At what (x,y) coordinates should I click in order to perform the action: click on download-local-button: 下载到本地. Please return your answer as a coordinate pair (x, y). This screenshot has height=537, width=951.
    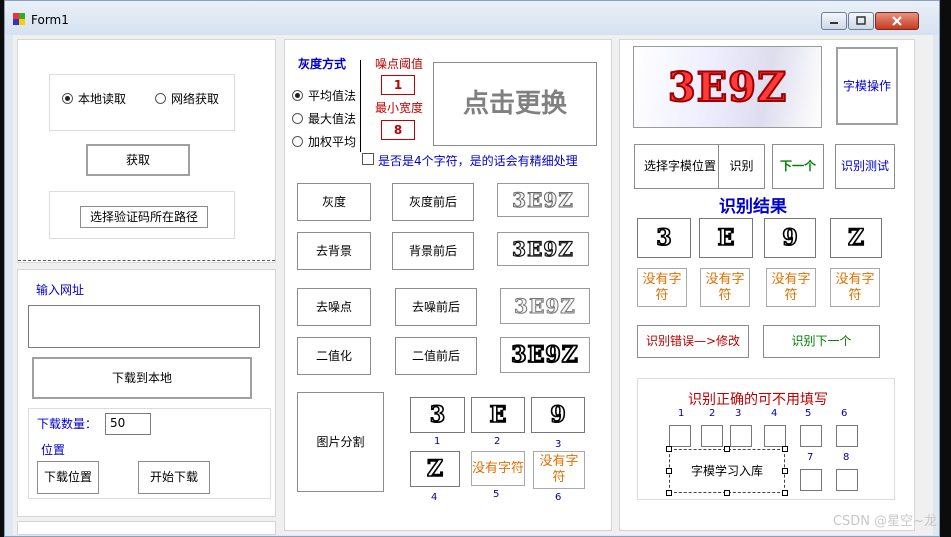
    Looking at the image, I should click on (142, 378).